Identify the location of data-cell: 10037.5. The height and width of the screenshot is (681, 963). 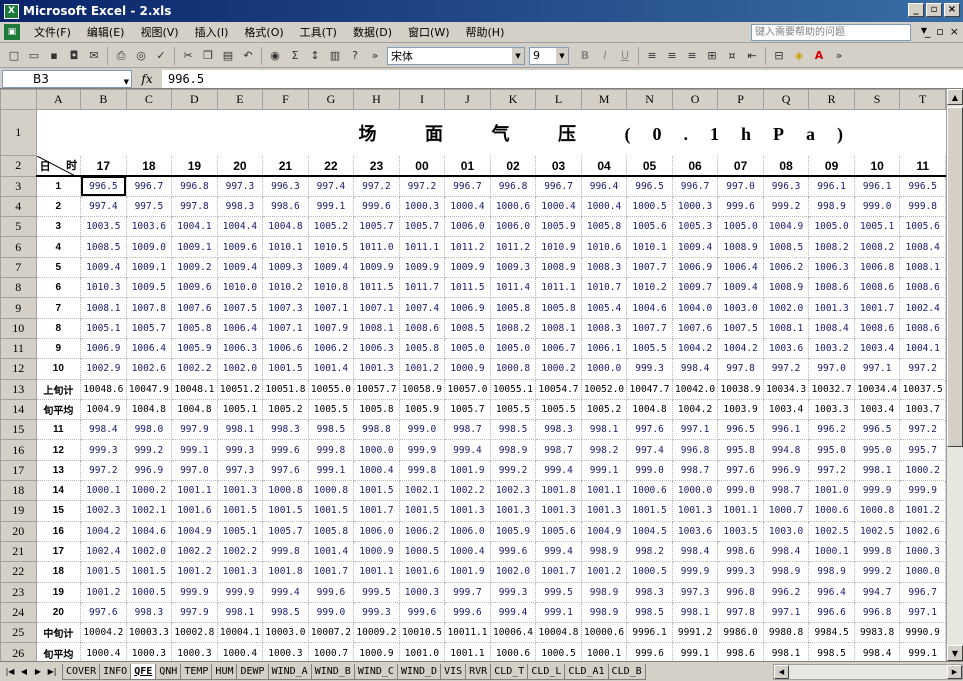
(922, 389).